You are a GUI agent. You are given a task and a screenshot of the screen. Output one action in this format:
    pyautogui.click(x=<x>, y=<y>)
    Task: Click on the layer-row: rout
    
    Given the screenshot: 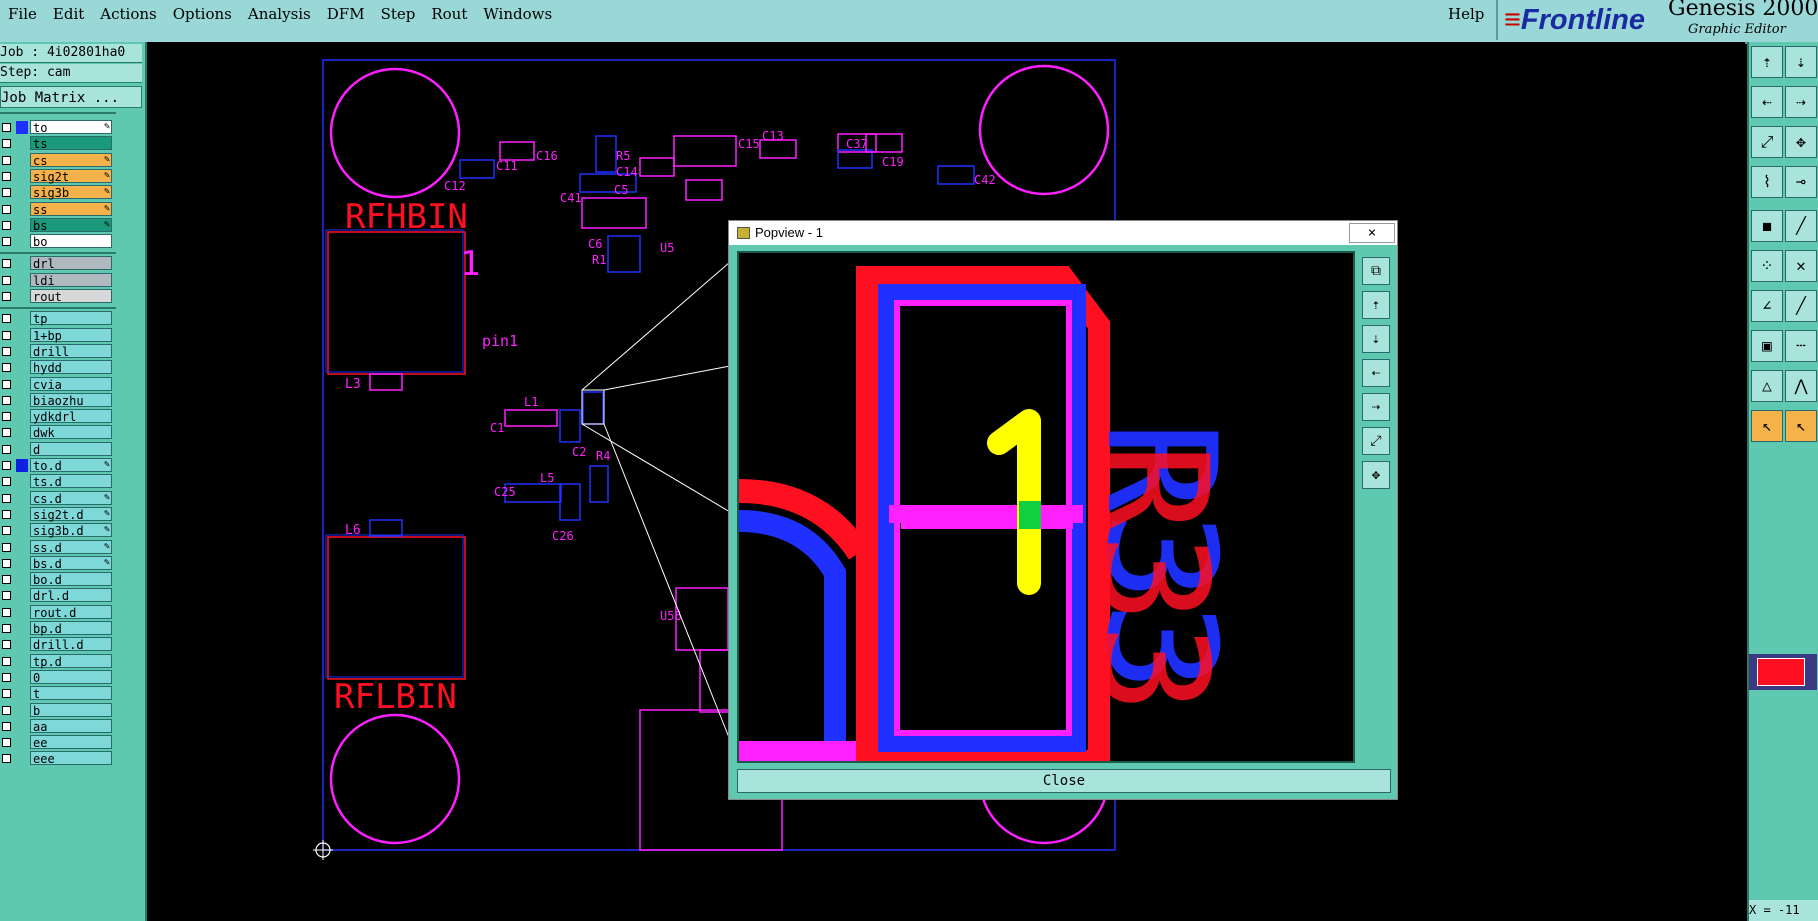 What is the action you would take?
    pyautogui.click(x=58, y=296)
    